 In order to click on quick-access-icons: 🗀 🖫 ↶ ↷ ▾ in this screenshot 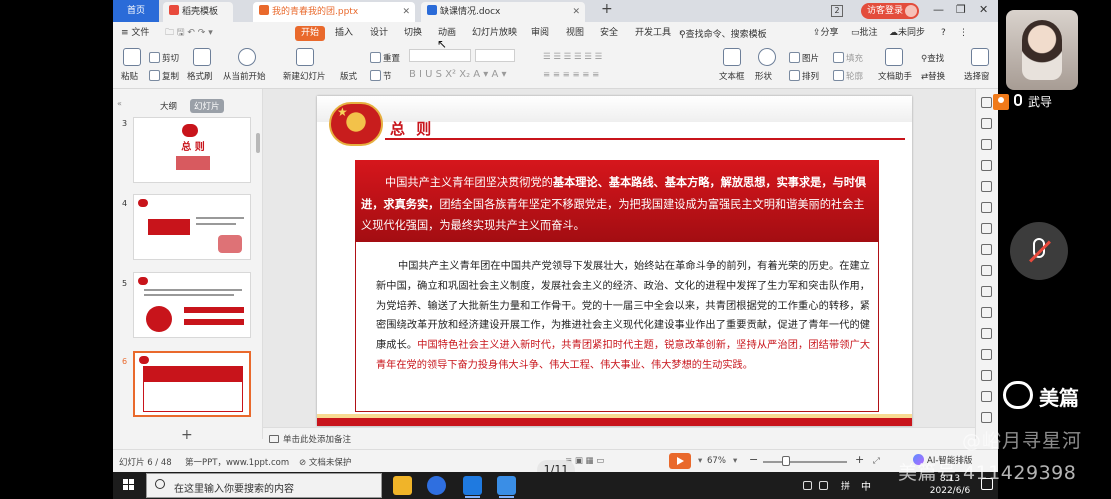, I will do `click(189, 33)`.